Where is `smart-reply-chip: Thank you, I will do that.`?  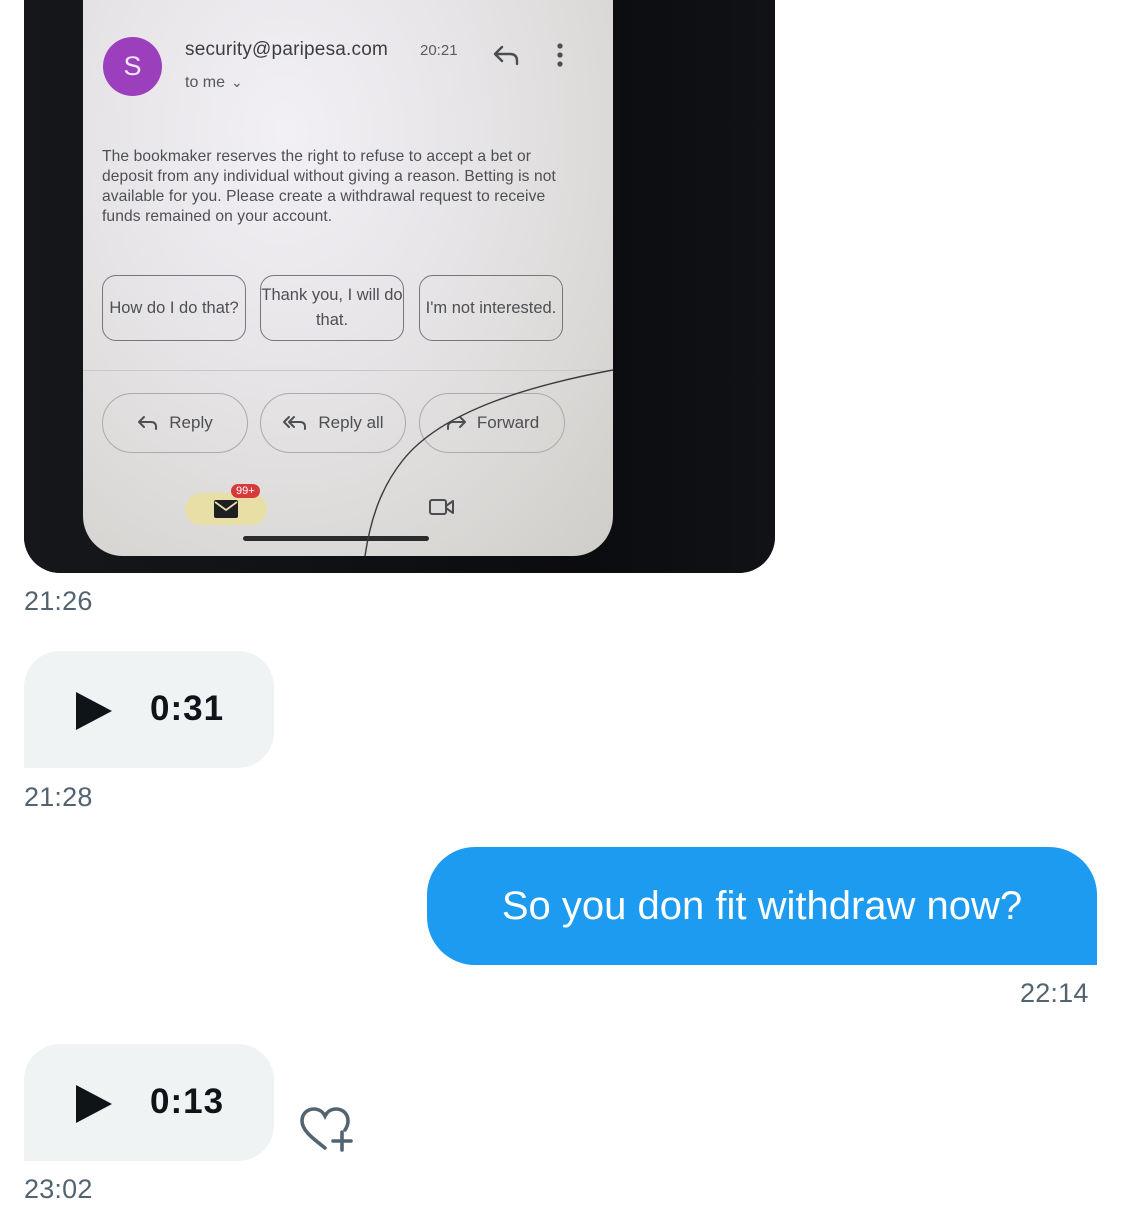 smart-reply-chip: Thank you, I will do that. is located at coordinates (332, 308).